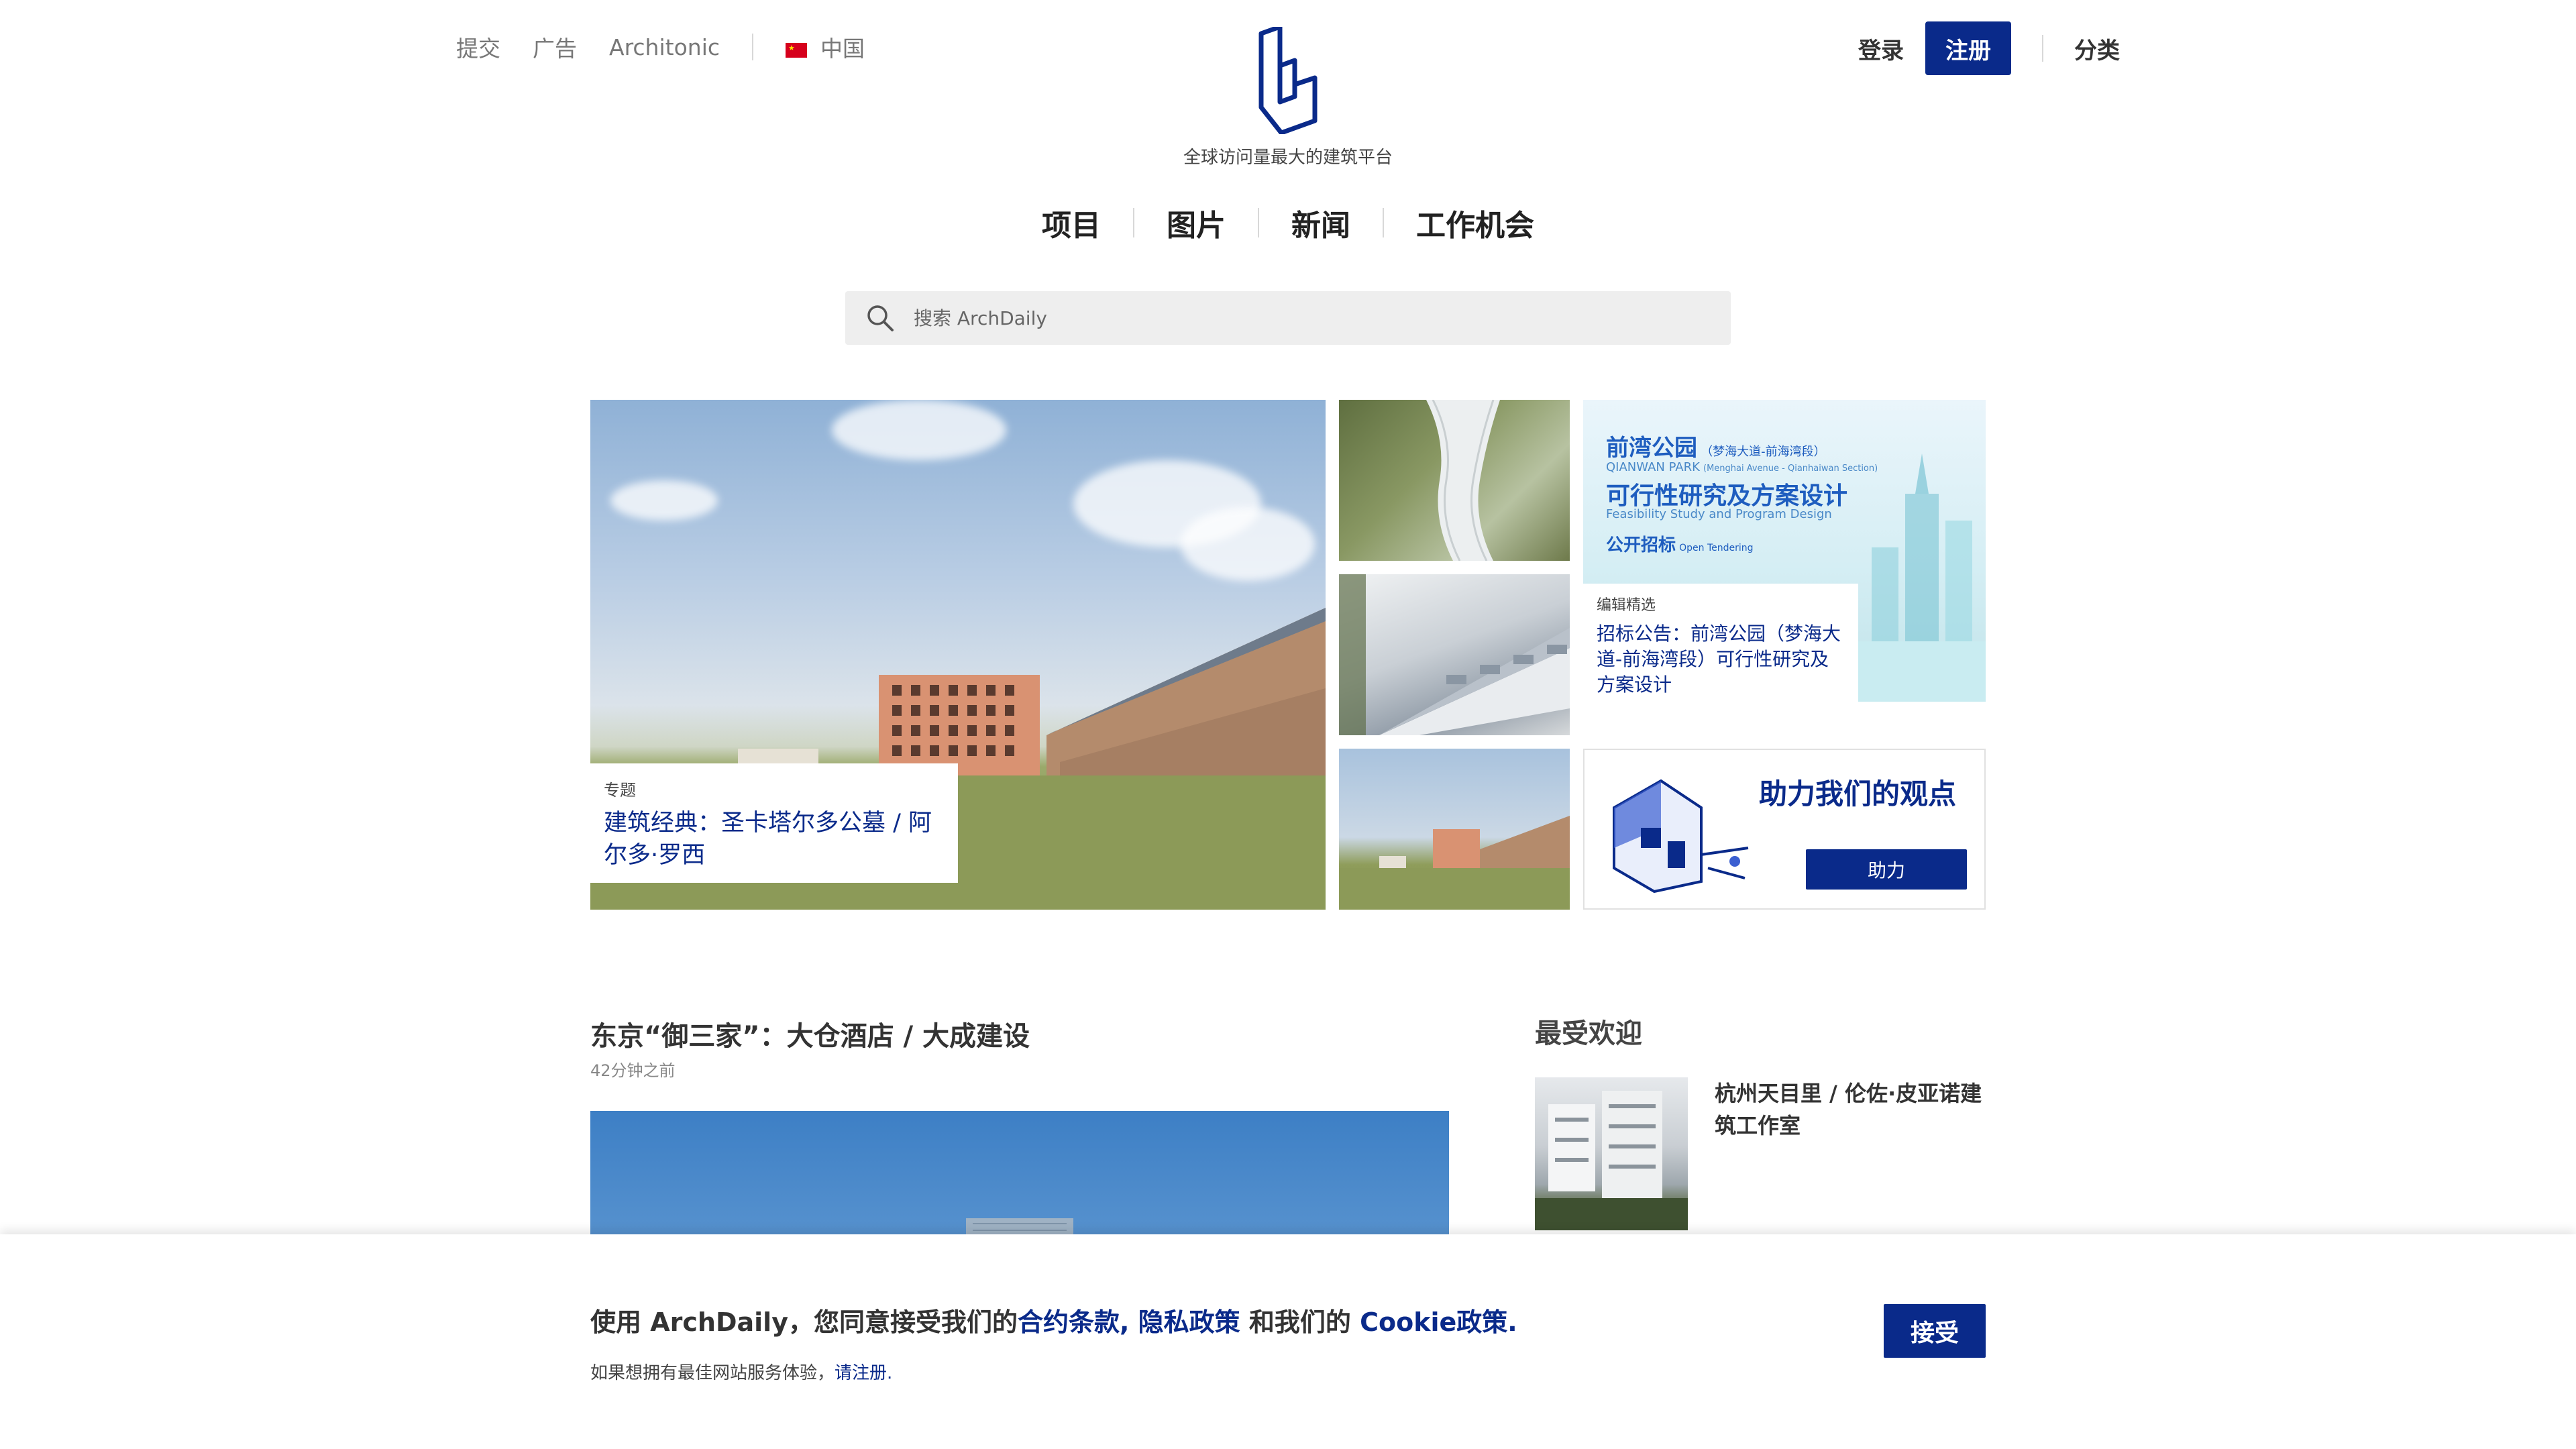 Image resolution: width=2576 pixels, height=1449 pixels. What do you see at coordinates (1189, 1322) in the screenshot?
I see `privacy-link: 隐私政策` at bounding box center [1189, 1322].